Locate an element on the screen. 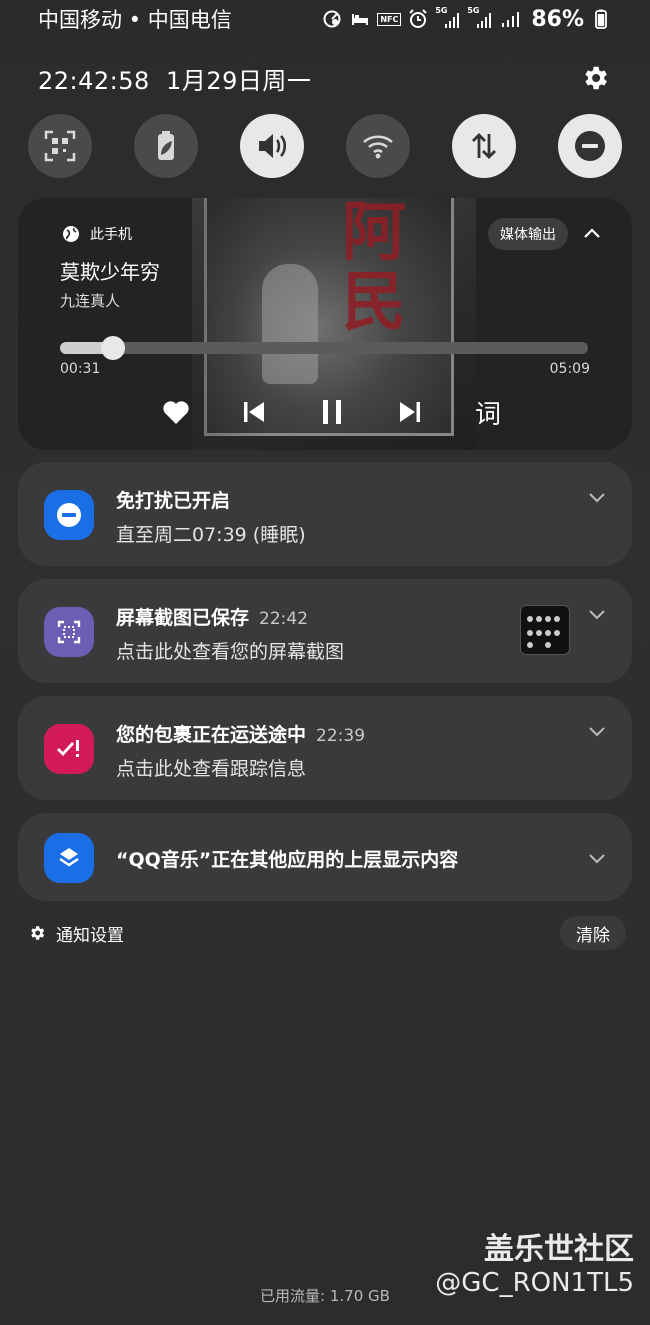  notif-title: 您的包裹正在运送途中 22:39 is located at coordinates (240, 733).